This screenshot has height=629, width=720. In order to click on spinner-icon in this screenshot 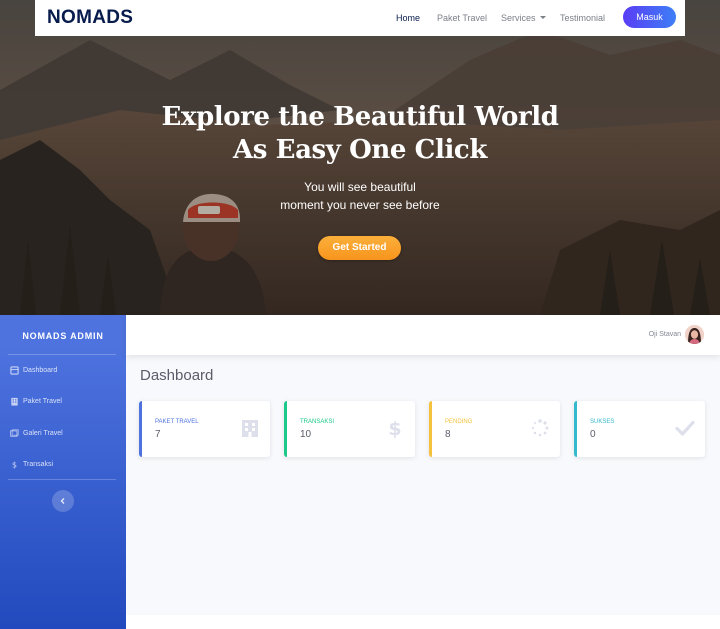, I will do `click(540, 428)`.